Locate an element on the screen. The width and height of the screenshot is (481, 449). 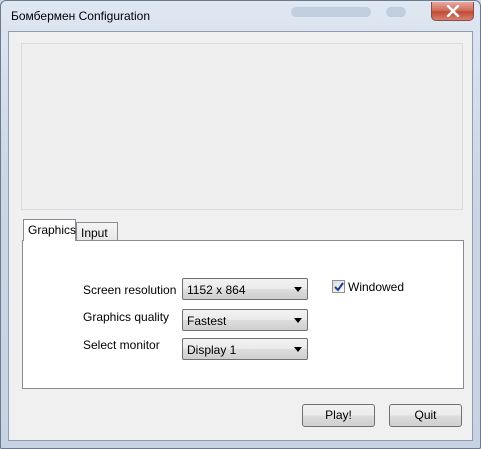
play-button: Play! is located at coordinates (338, 415).